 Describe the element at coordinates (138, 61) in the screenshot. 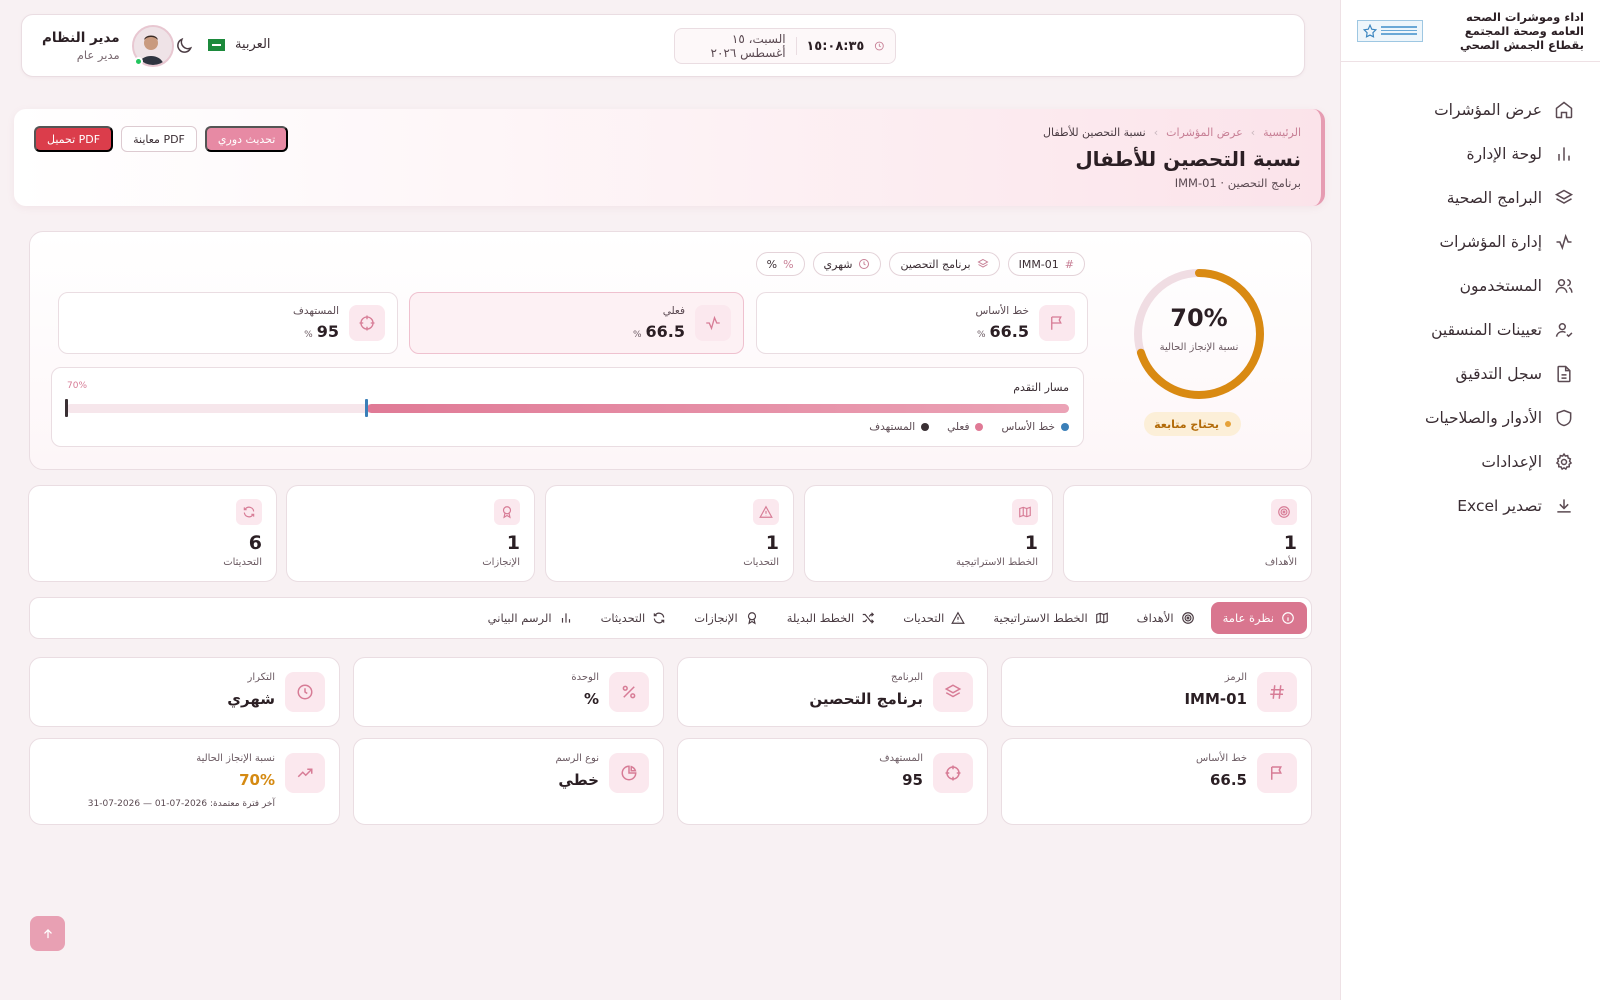

I see `online-indicator` at that location.